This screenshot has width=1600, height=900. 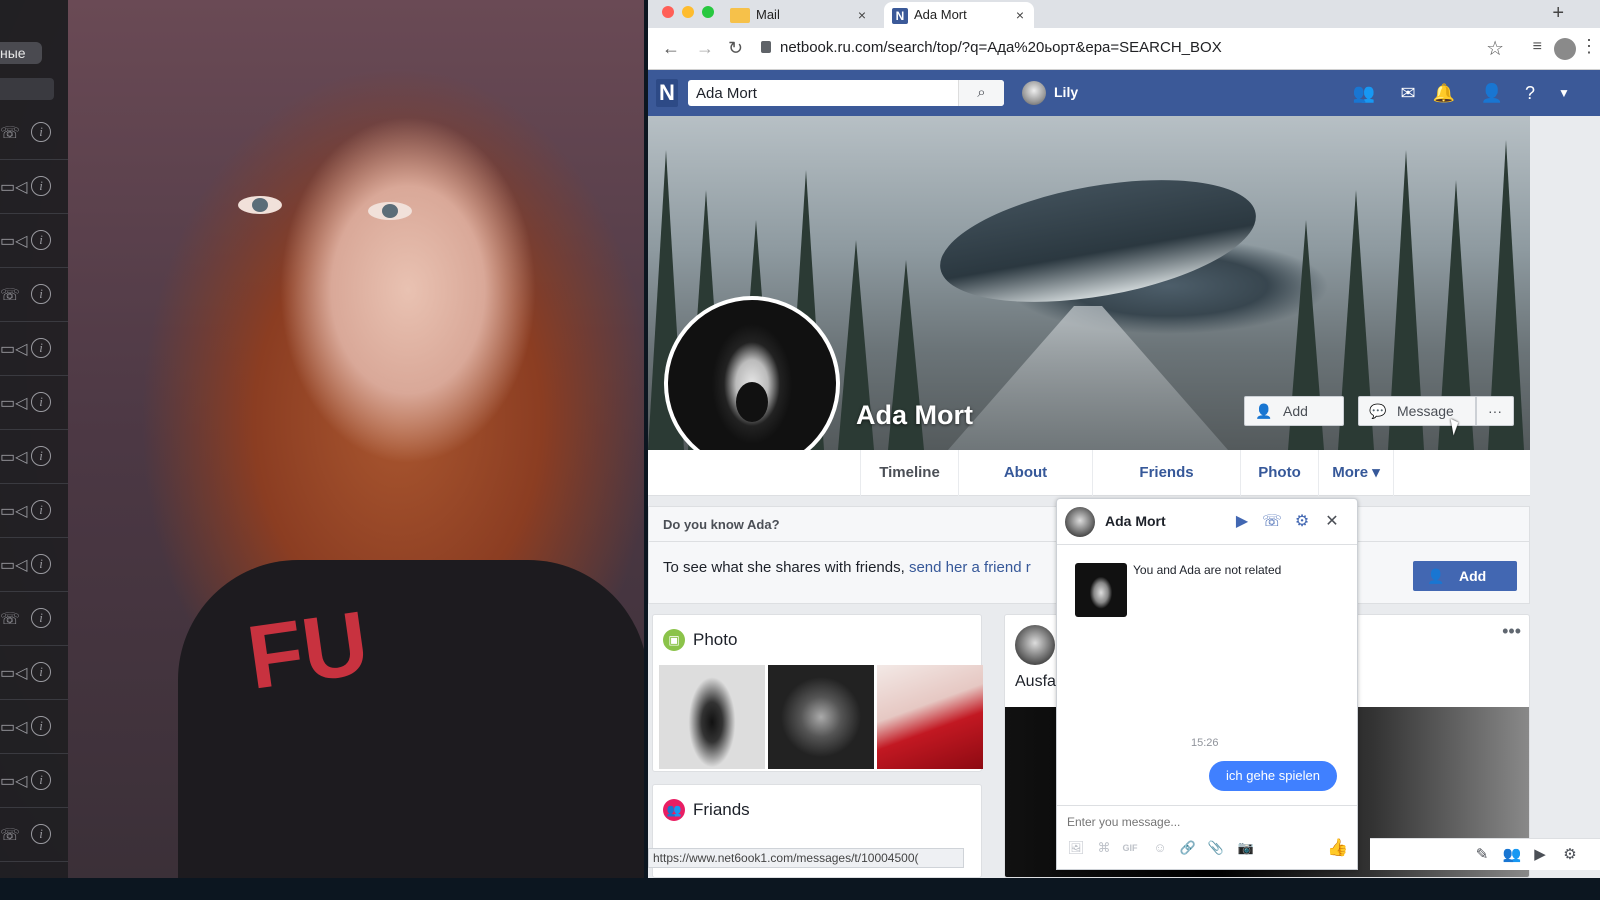 What do you see at coordinates (801, 15) in the screenshot?
I see `tab-mail: Mail ×` at bounding box center [801, 15].